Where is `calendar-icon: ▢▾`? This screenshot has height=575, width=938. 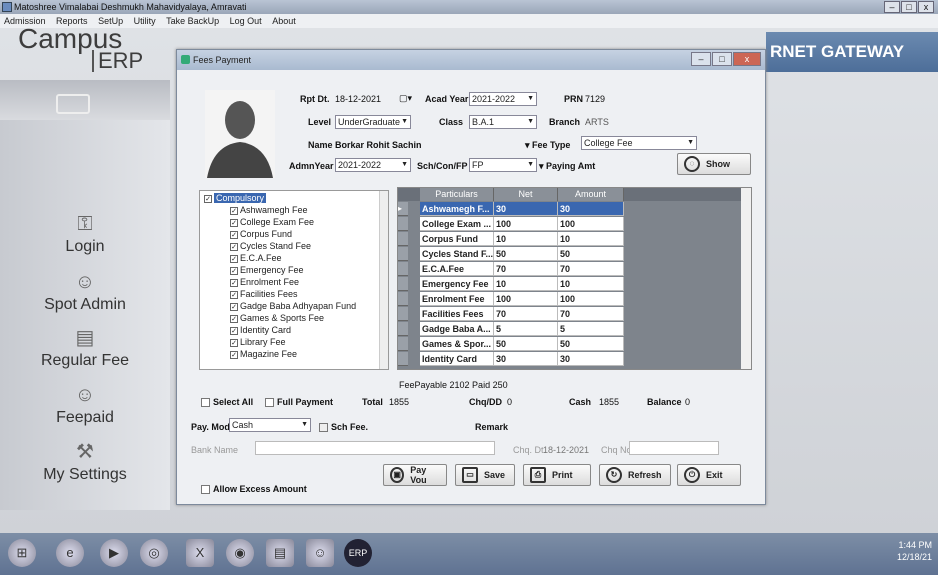
calendar-icon: ▢▾ is located at coordinates (405, 98).